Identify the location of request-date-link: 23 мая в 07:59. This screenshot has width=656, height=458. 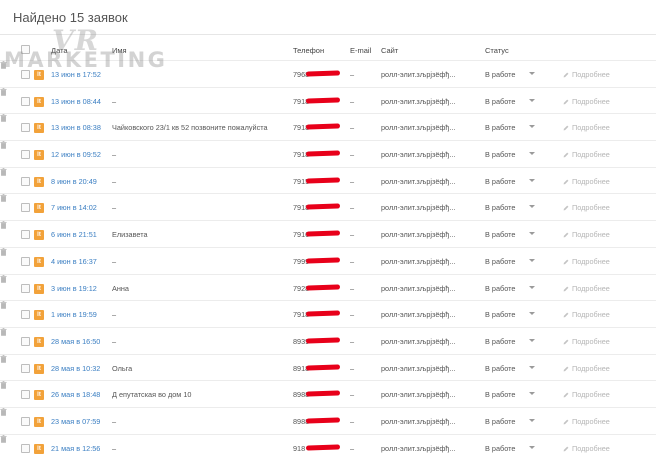
(75, 421).